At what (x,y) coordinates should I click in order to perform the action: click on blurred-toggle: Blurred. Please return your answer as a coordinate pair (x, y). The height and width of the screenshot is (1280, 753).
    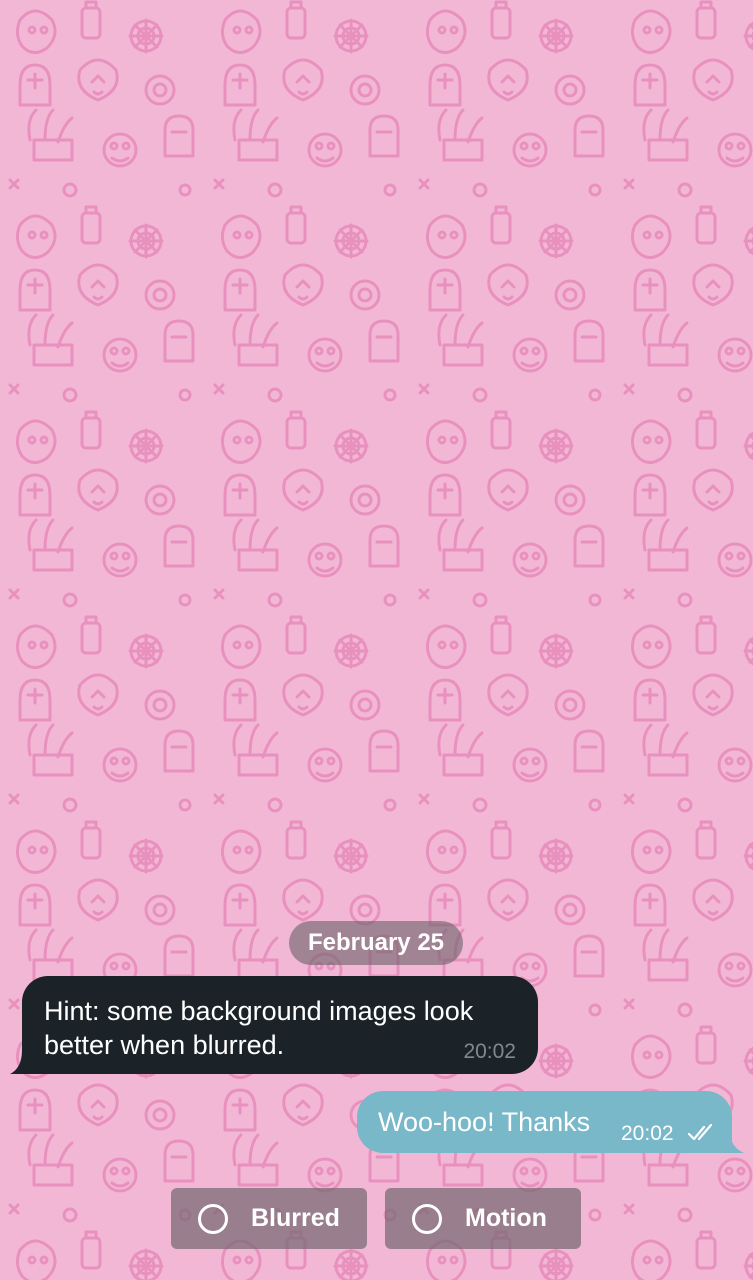
    Looking at the image, I should click on (269, 1218).